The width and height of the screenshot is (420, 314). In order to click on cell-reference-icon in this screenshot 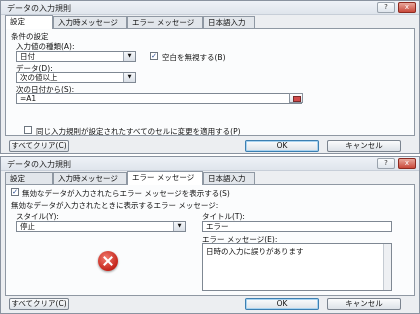, I will do `click(296, 98)`.